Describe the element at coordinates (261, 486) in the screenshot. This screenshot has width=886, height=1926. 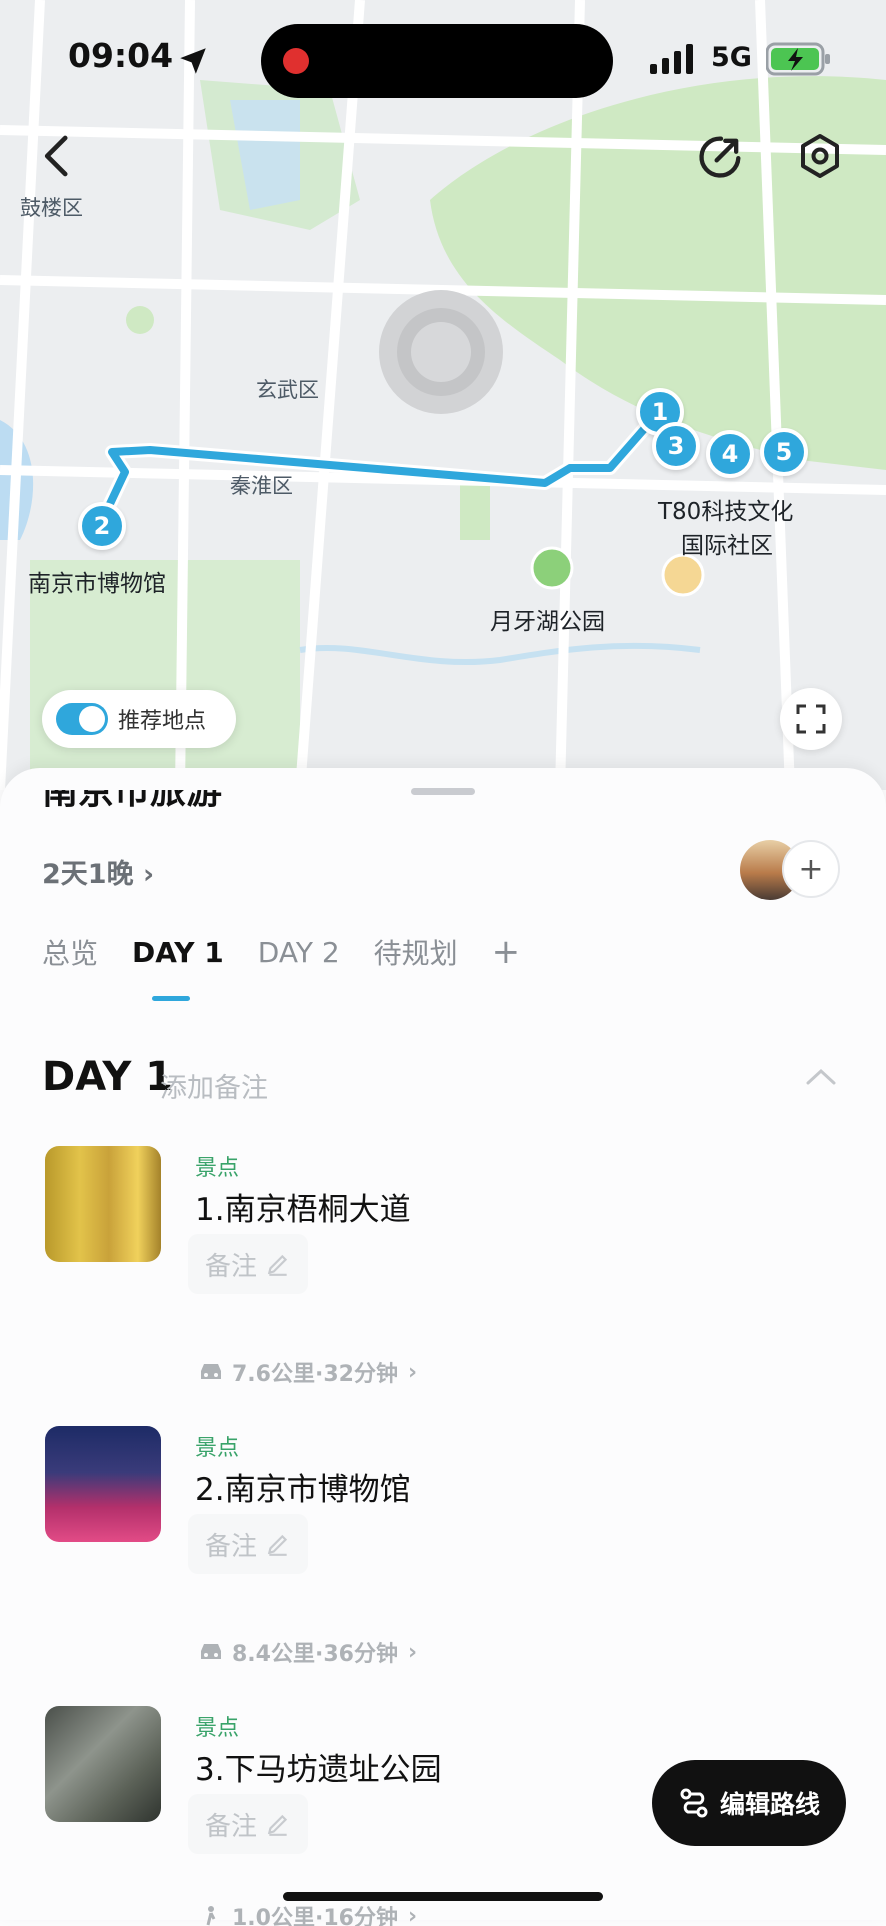
I see `map-label-district: 秦淮区` at that location.